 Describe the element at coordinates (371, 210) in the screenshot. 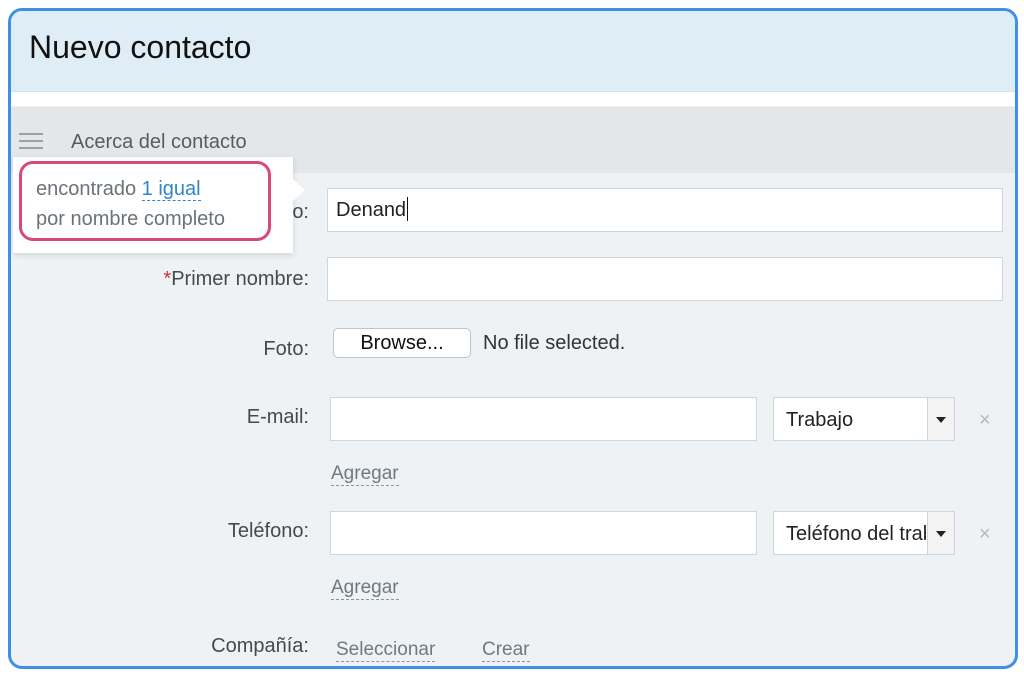

I see `last-name-value: Denand` at that location.